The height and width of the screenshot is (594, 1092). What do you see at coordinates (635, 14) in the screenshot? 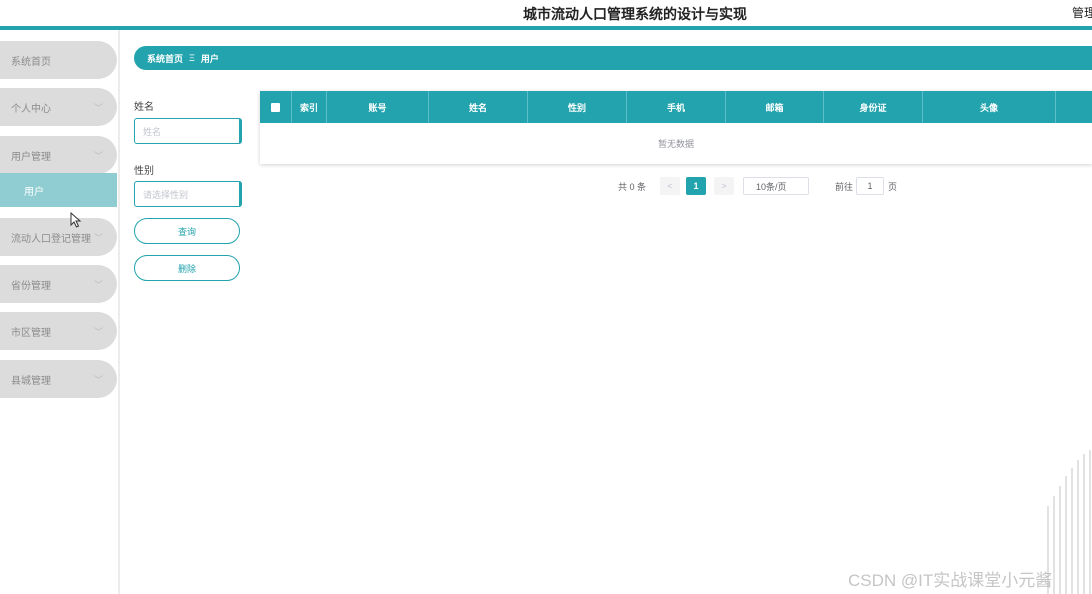
I see `app-title: 城市流动人口管理系统的设计与实现` at bounding box center [635, 14].